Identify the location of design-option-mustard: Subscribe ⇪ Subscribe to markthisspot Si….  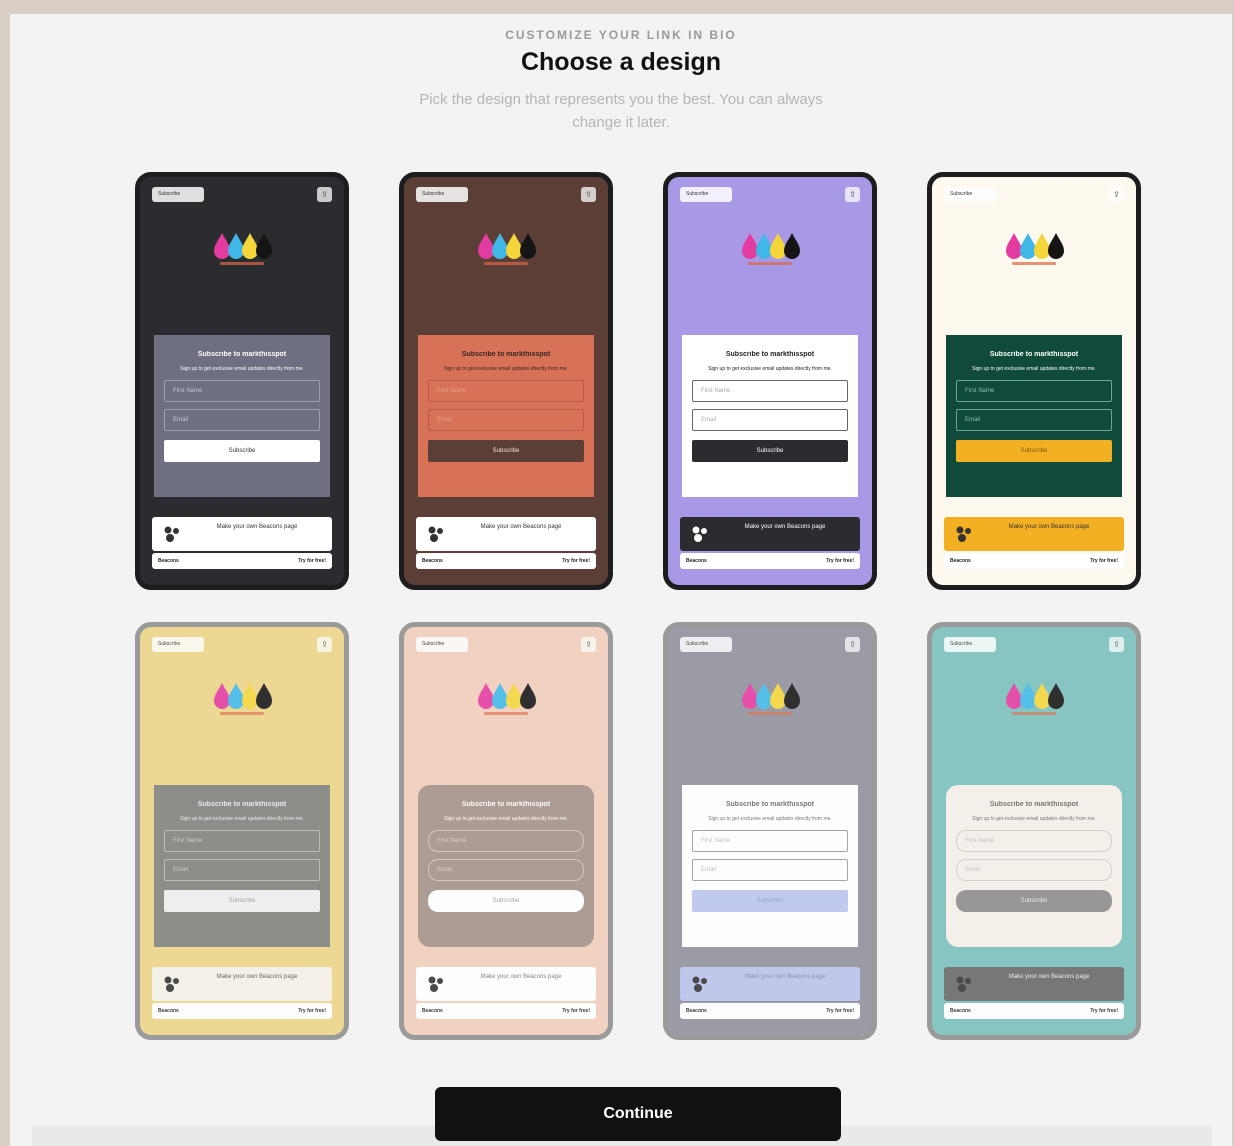
(242, 831).